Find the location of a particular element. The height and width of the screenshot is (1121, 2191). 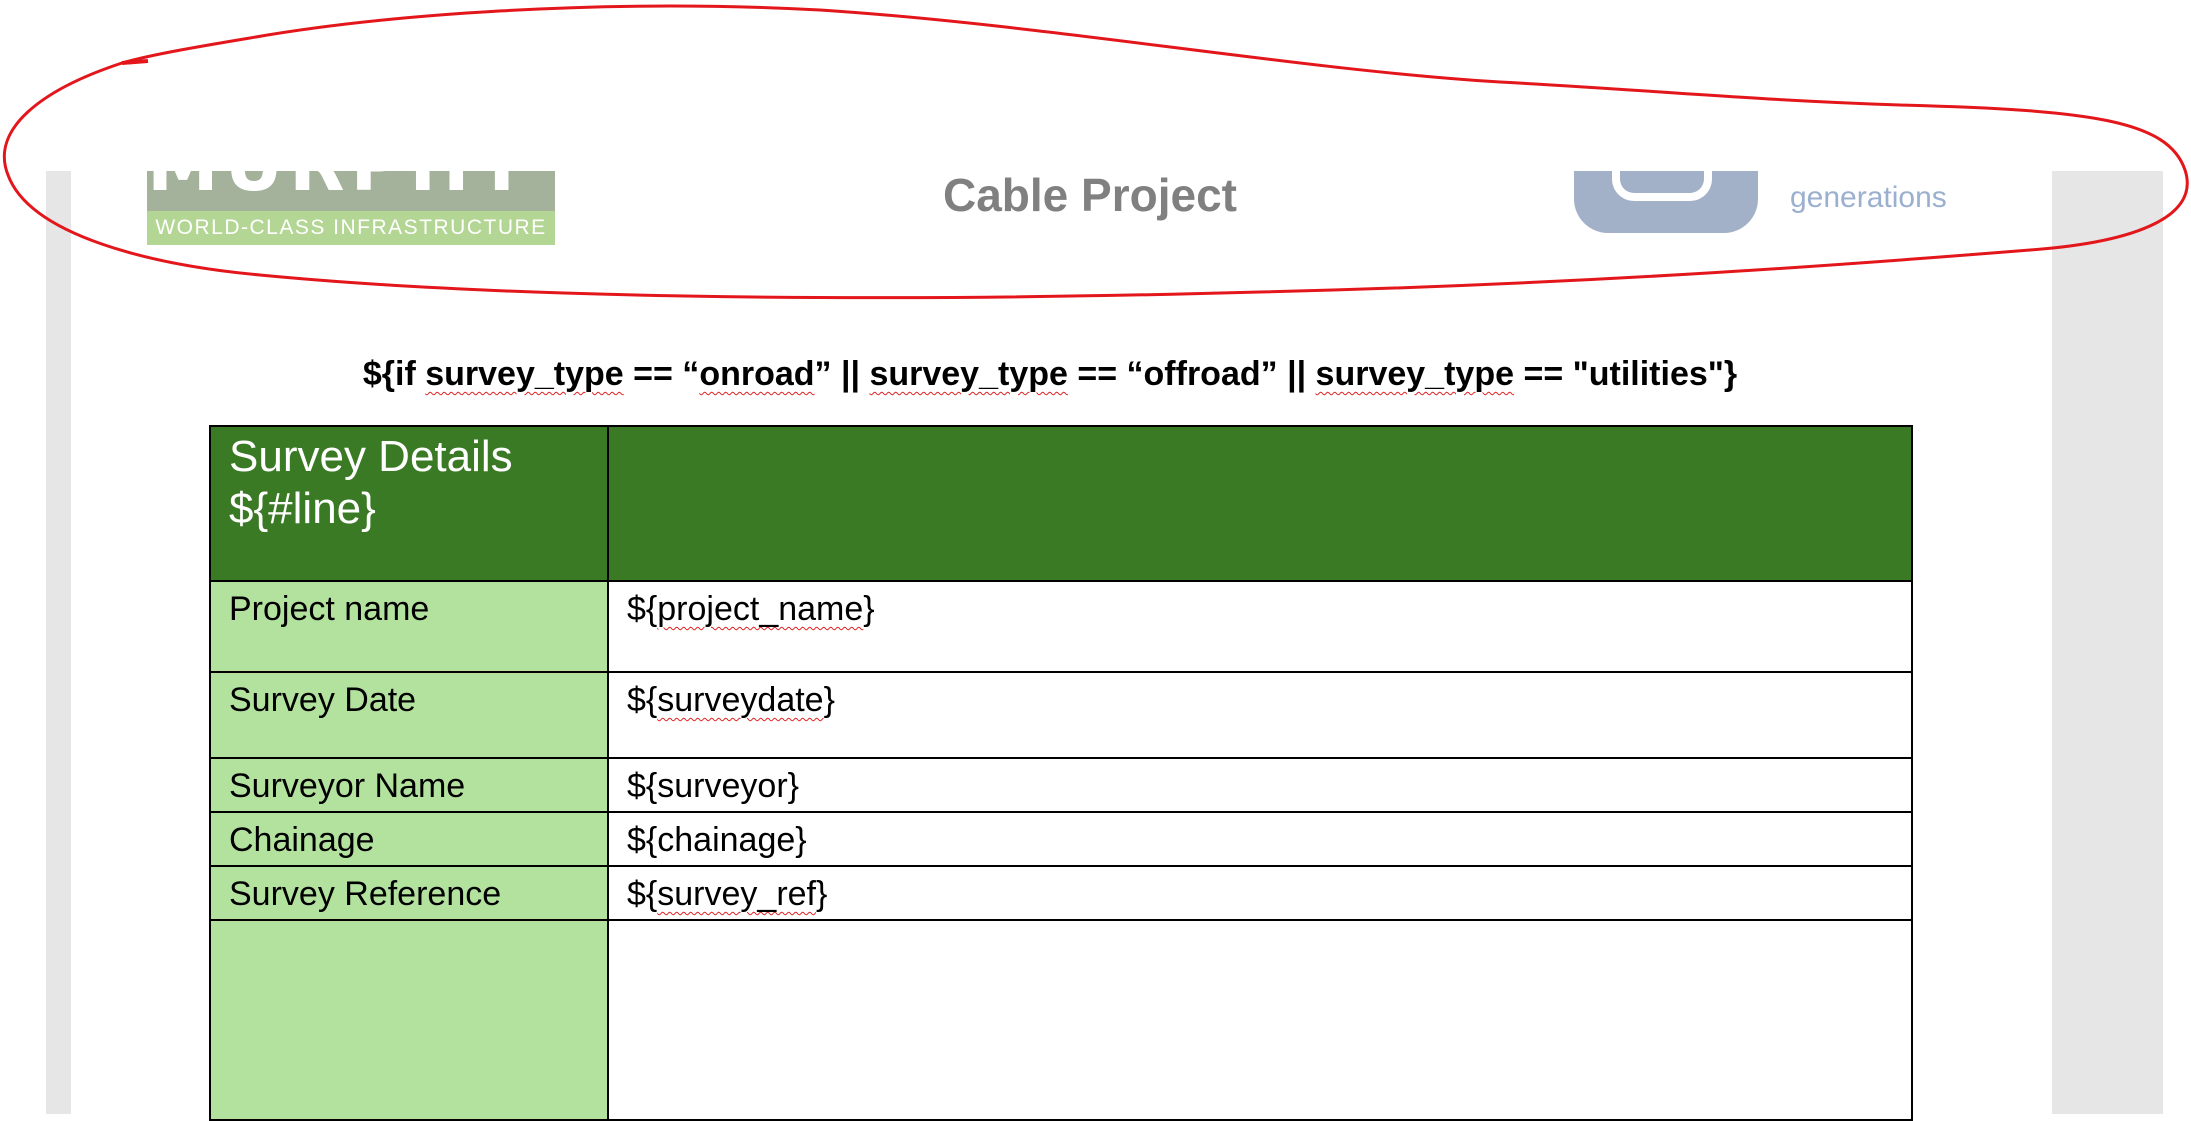

condition-operator: == “offroad” || is located at coordinates (1191, 374).